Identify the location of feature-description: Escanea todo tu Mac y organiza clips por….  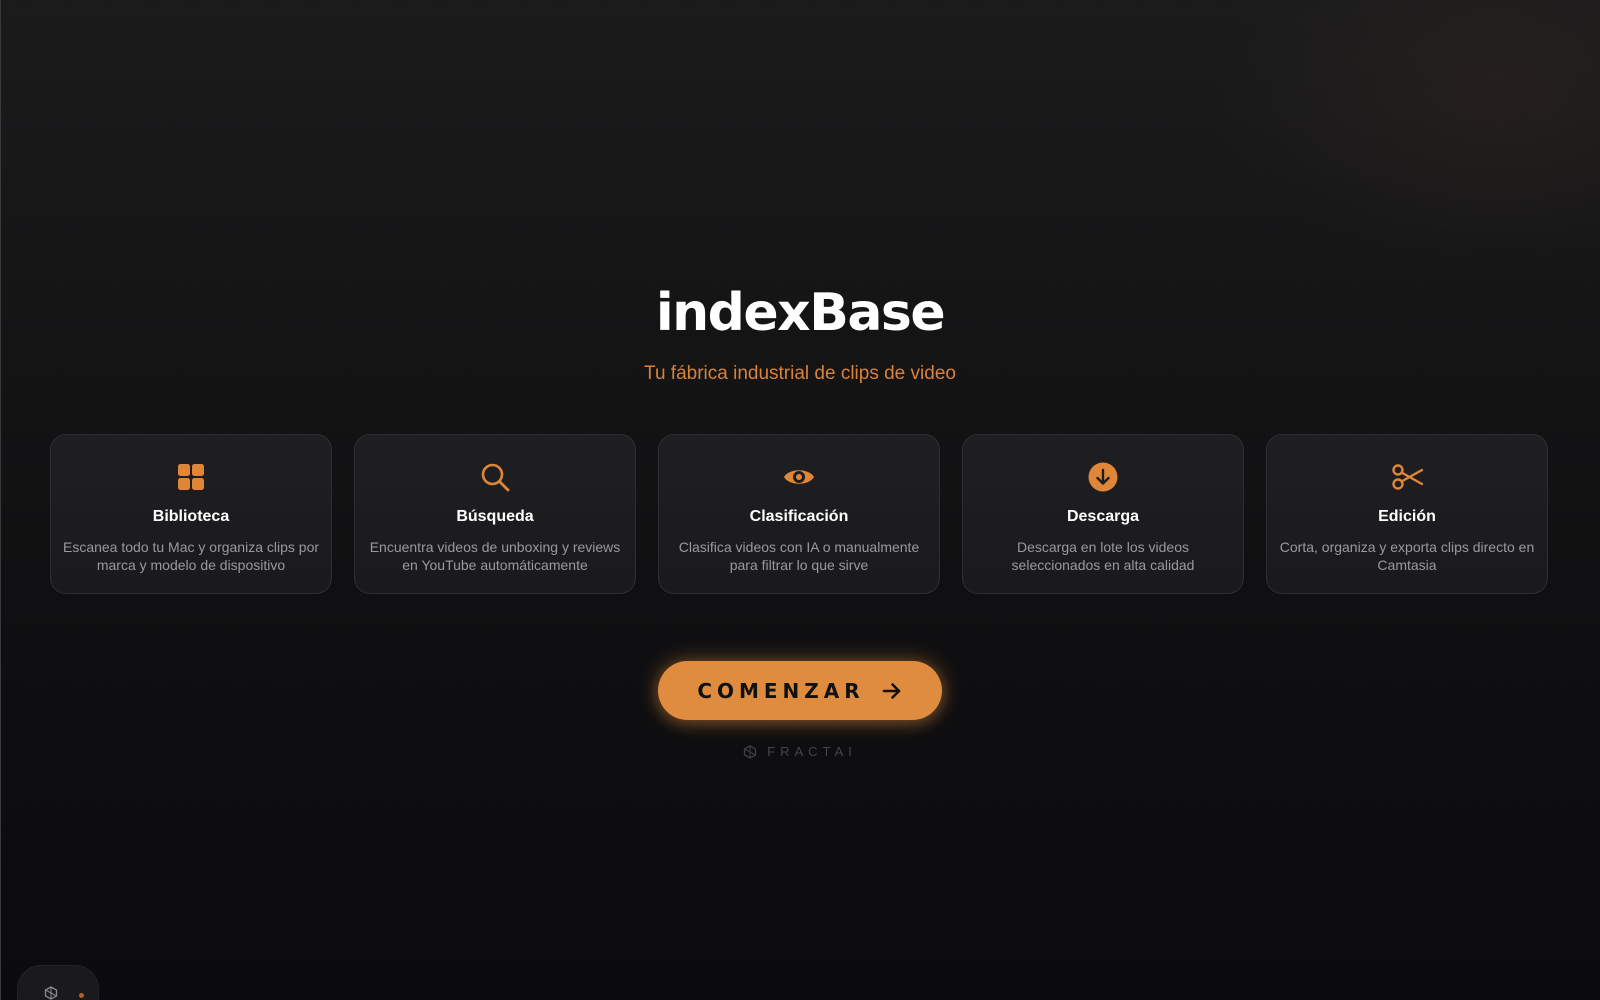
(191, 556).